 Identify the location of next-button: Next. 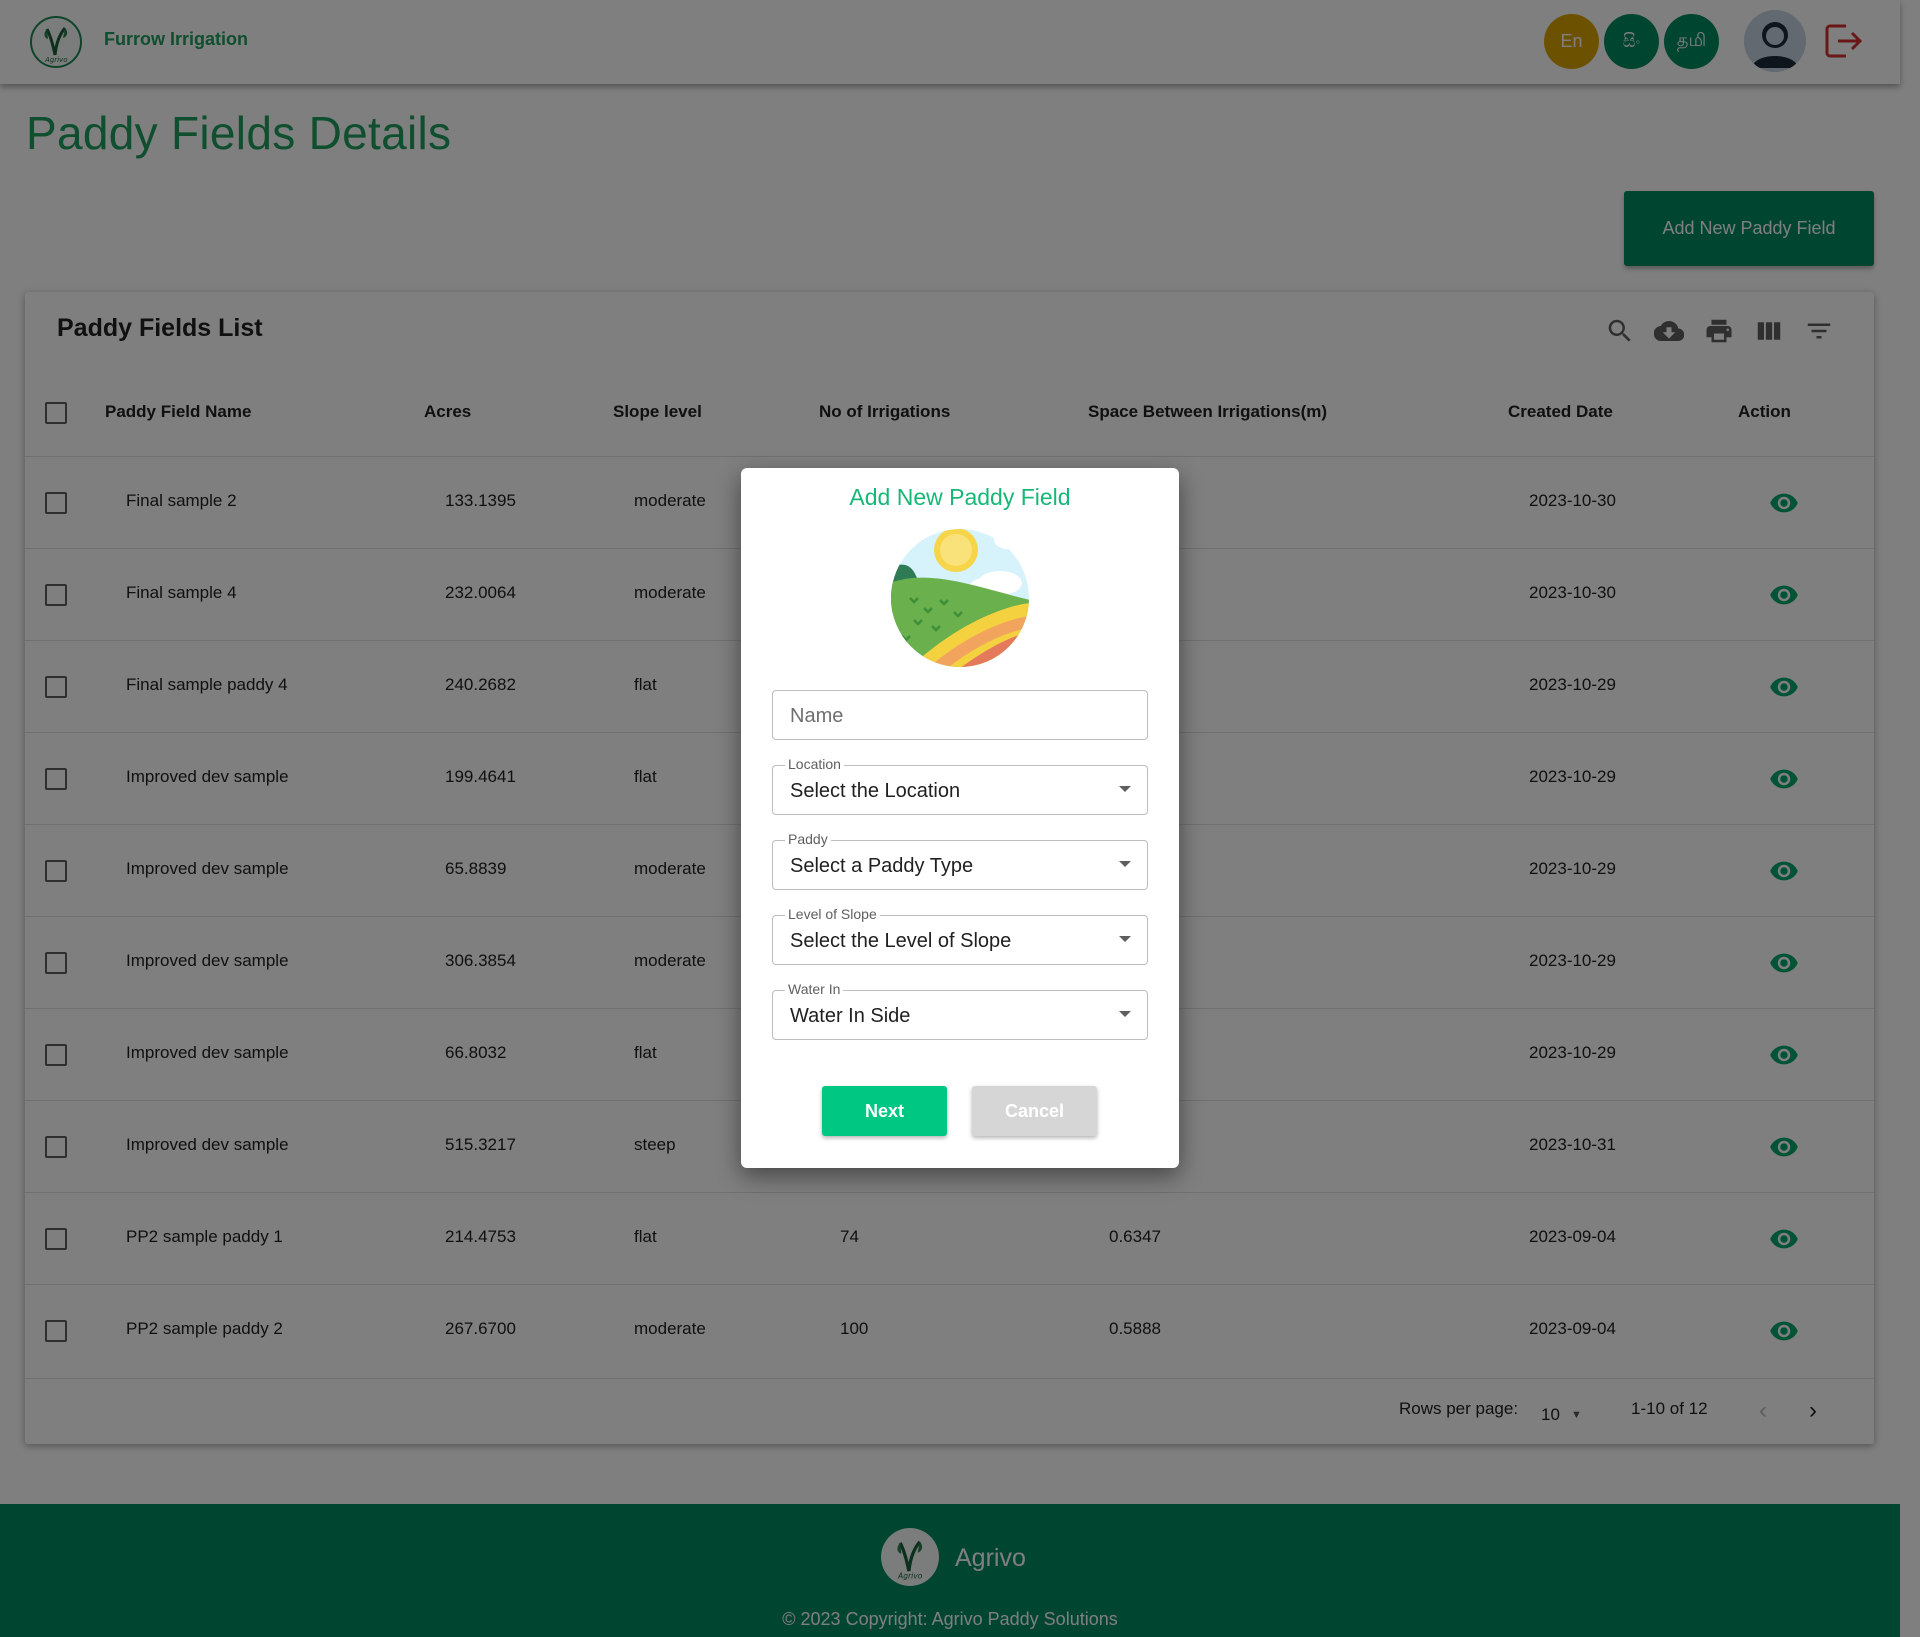
(884, 1111).